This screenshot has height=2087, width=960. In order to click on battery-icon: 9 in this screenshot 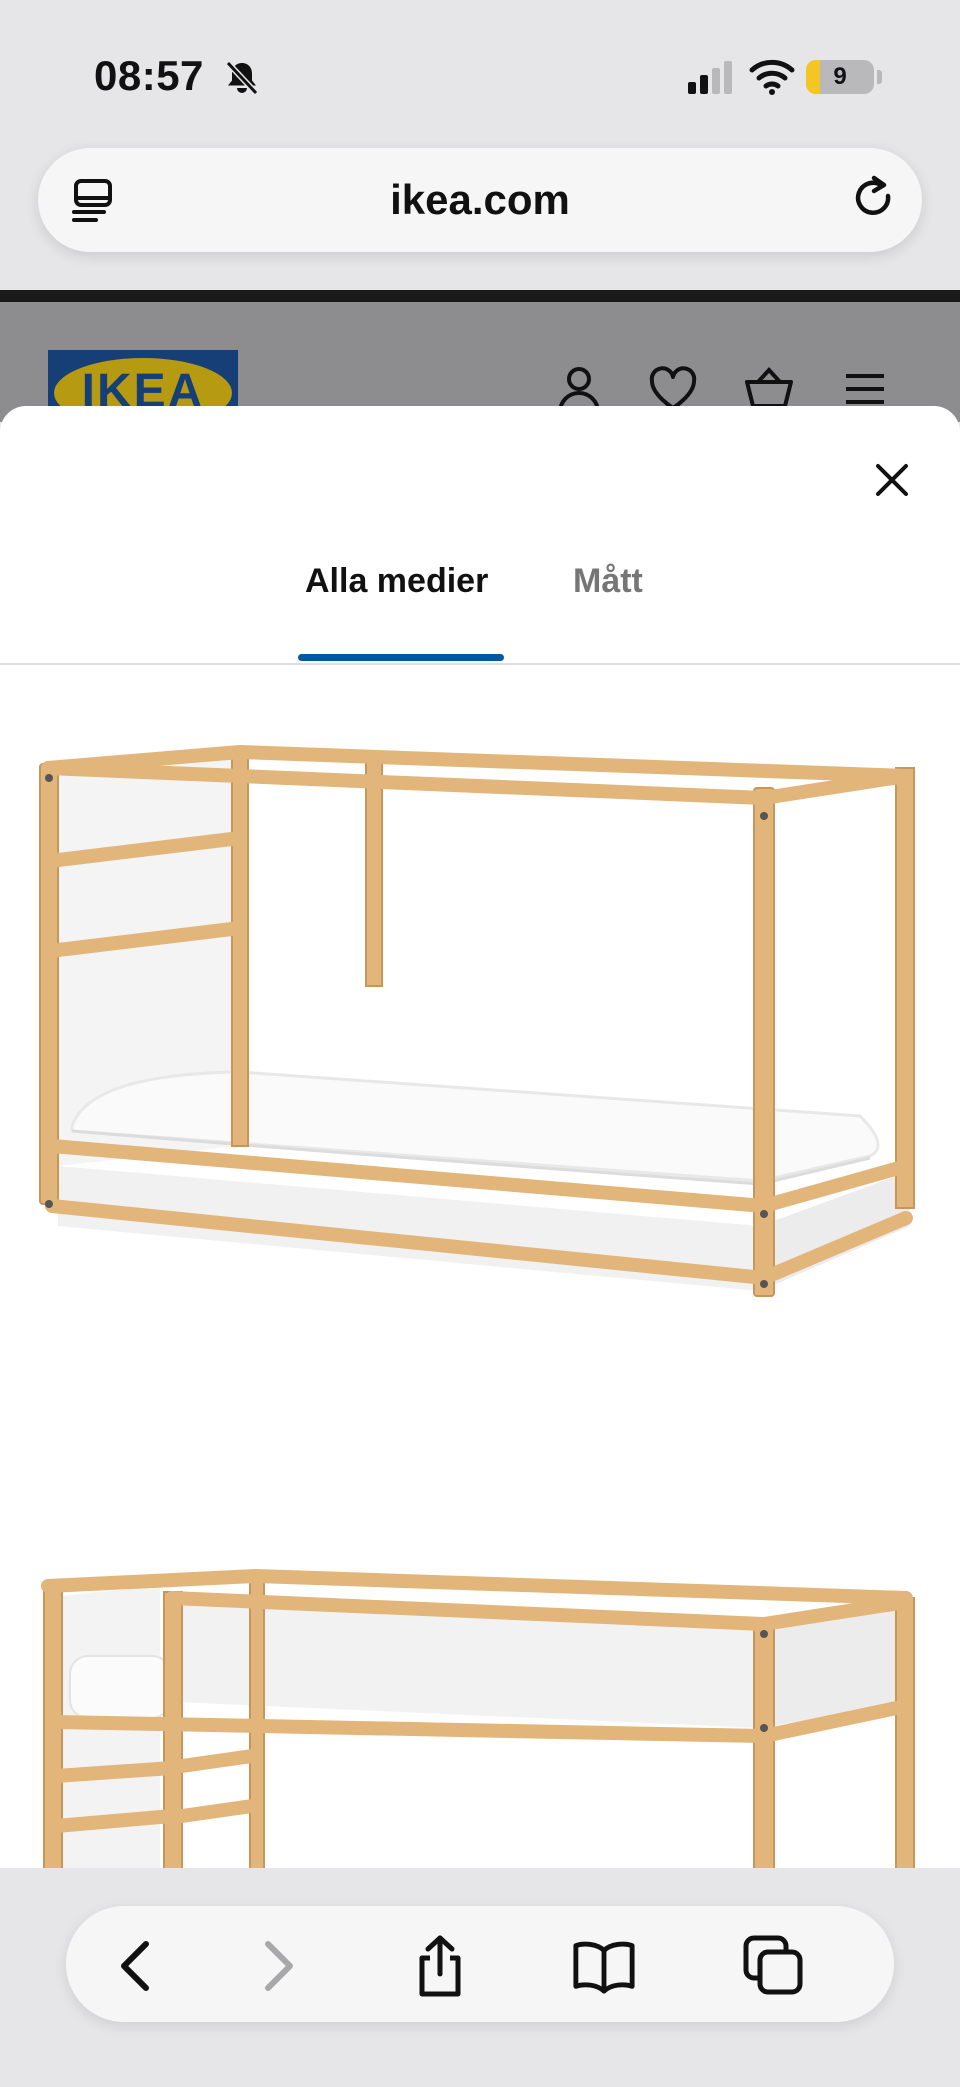, I will do `click(840, 77)`.